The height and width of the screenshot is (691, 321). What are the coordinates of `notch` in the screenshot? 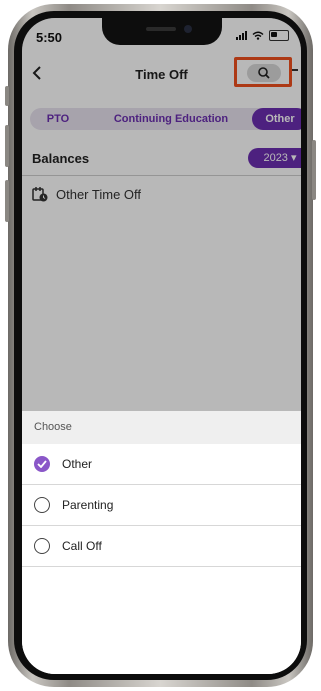 It's located at (162, 31).